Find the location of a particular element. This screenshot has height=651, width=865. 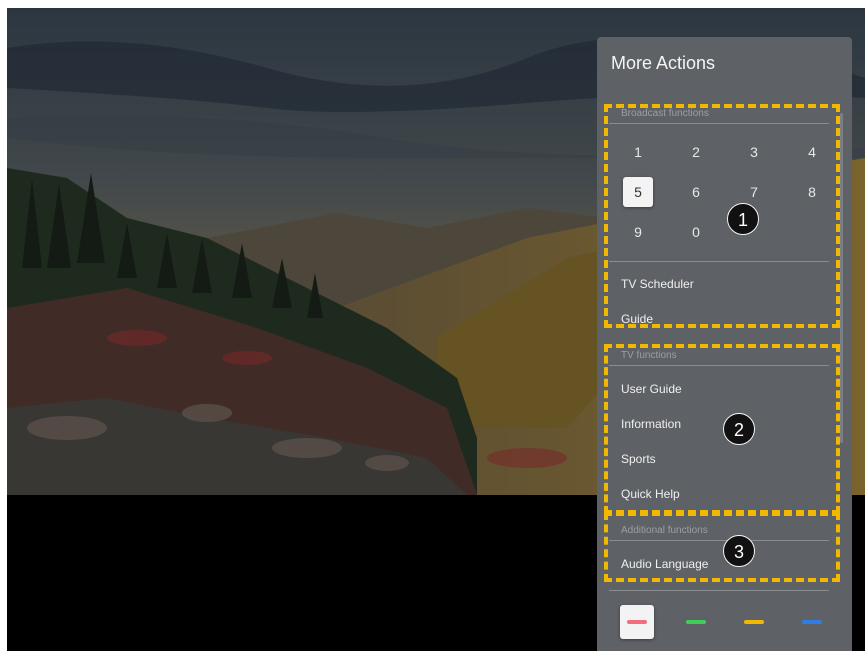

callout-badge-1: 1 is located at coordinates (743, 219).